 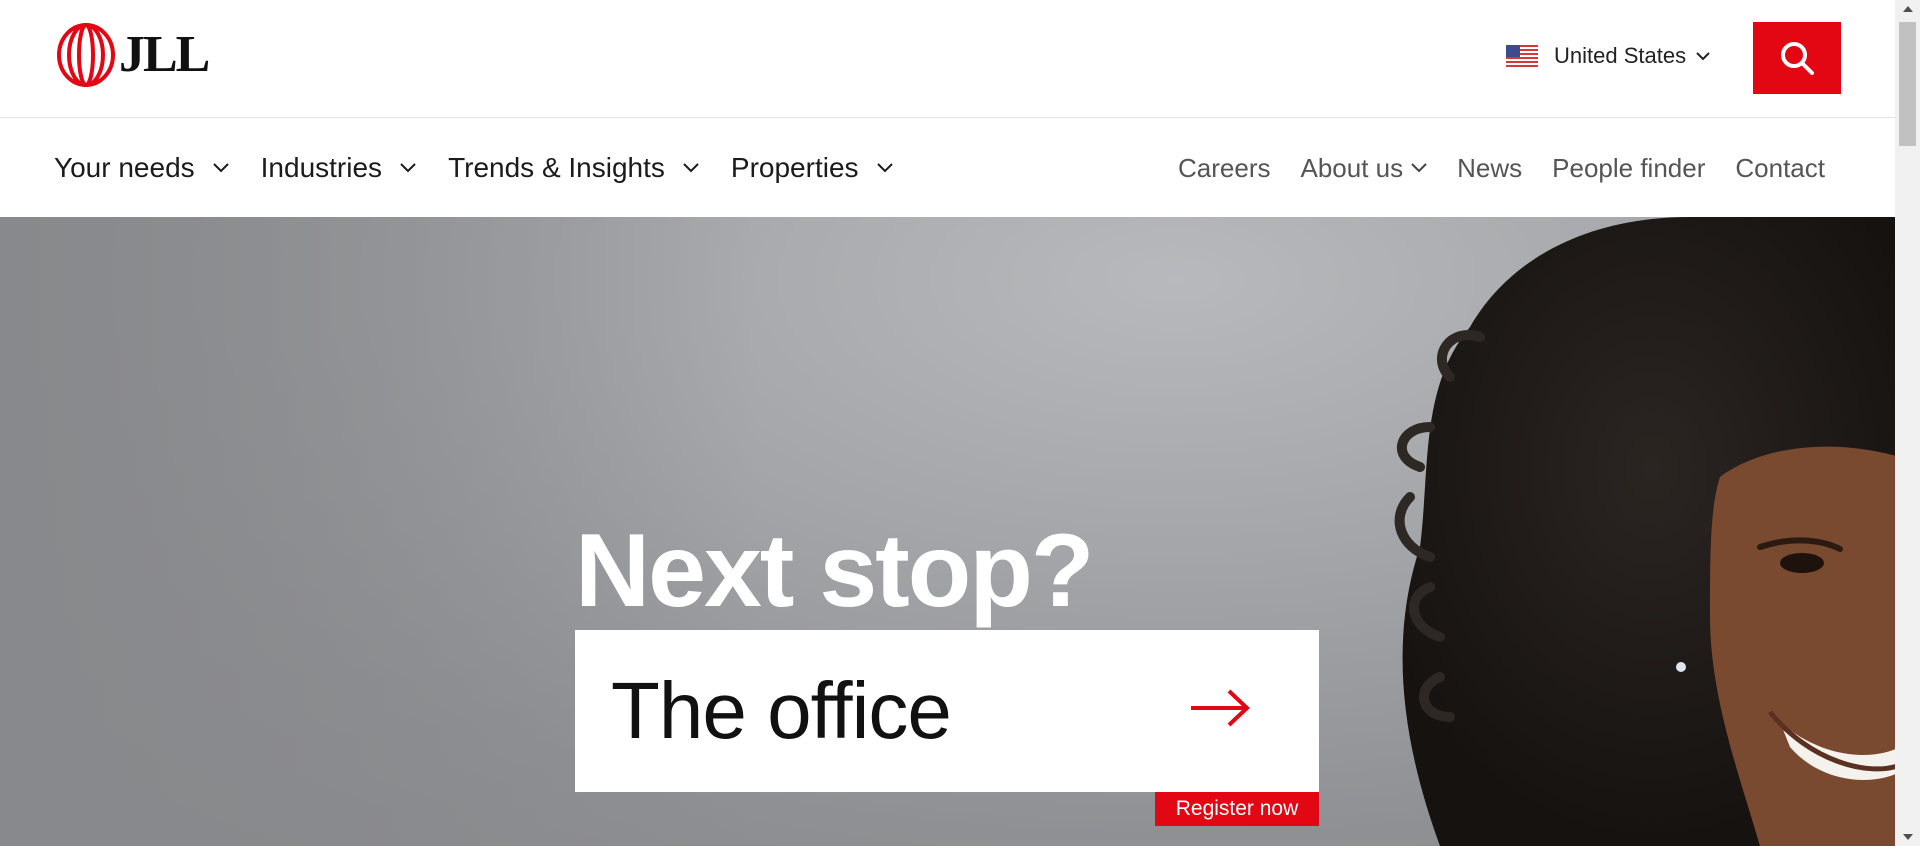 I want to click on search-icon, so click(x=1797, y=58).